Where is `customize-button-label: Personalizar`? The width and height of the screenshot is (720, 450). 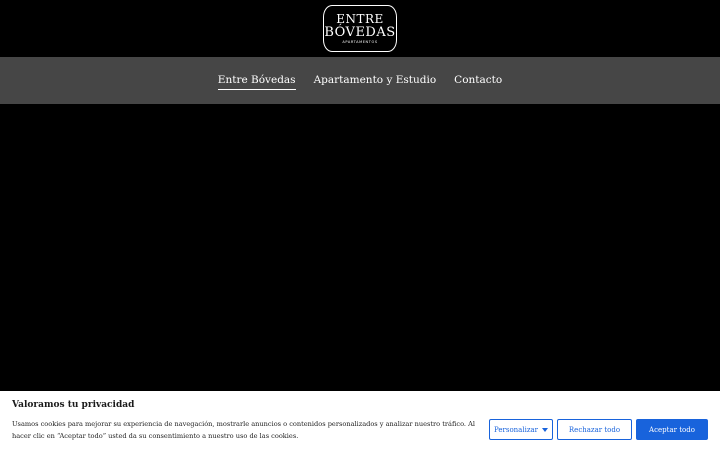
customize-button-label: Personalizar is located at coordinates (516, 429).